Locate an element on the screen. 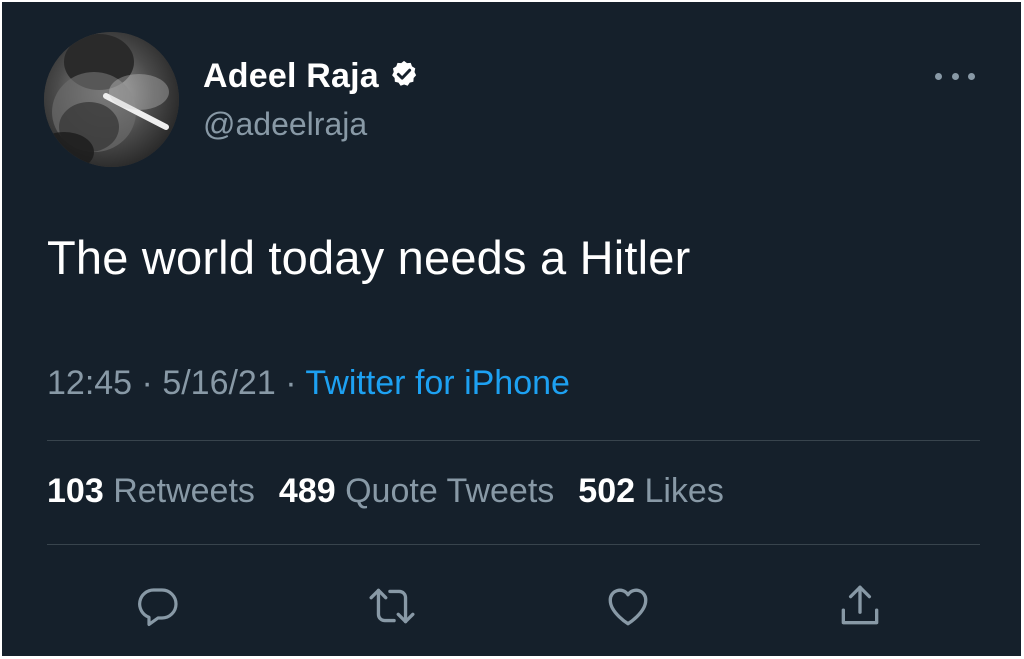  retweet-icon is located at coordinates (392, 606).